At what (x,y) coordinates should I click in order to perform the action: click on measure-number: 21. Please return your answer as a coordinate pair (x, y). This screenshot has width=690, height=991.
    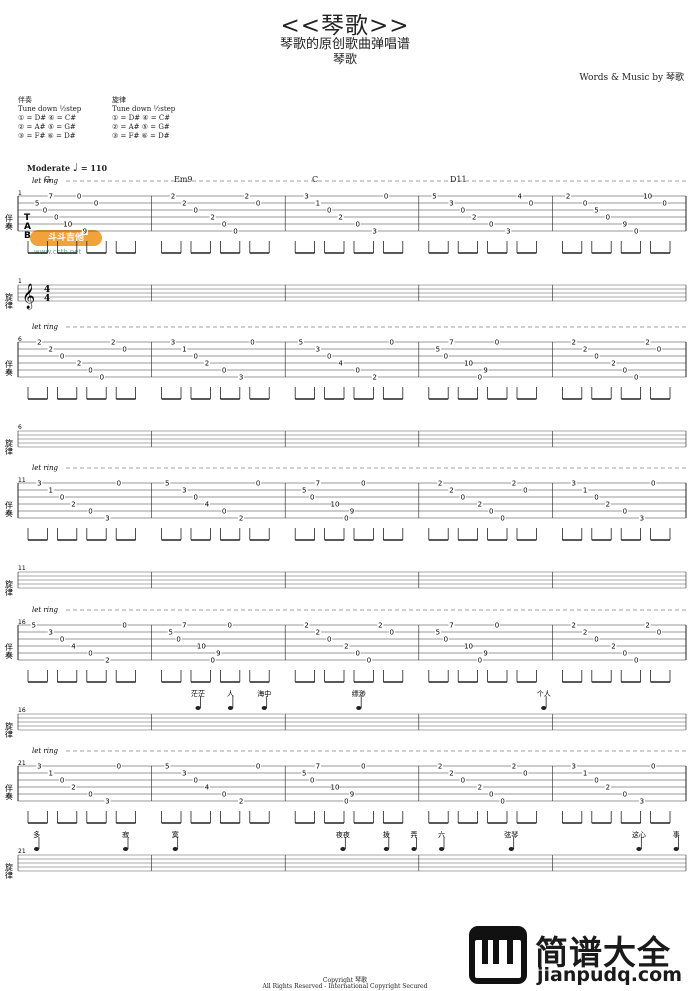
    Looking at the image, I should click on (22, 851).